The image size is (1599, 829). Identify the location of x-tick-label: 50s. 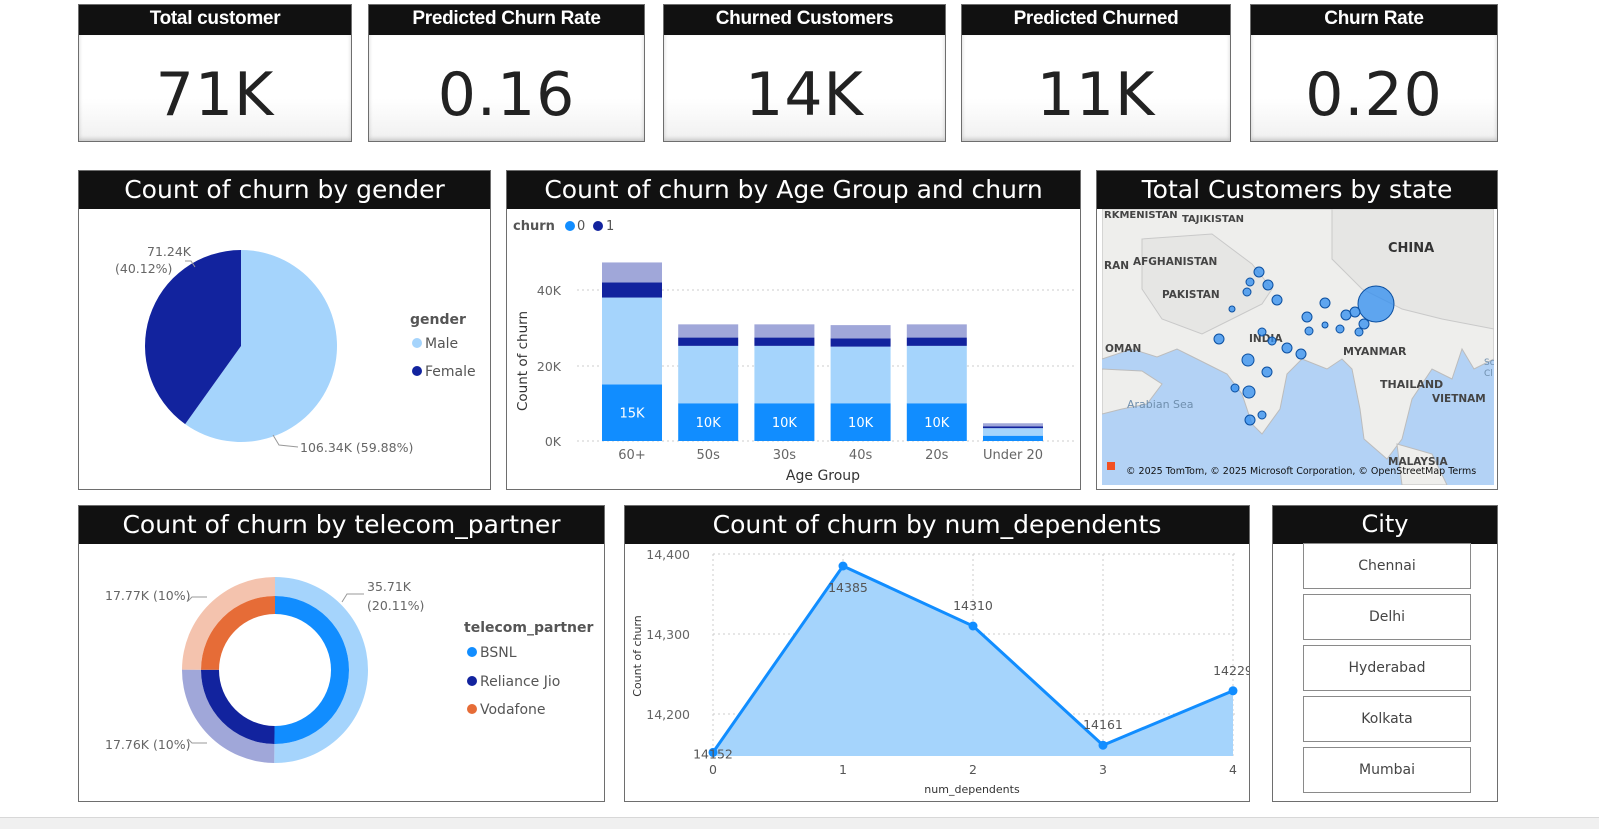
(709, 455).